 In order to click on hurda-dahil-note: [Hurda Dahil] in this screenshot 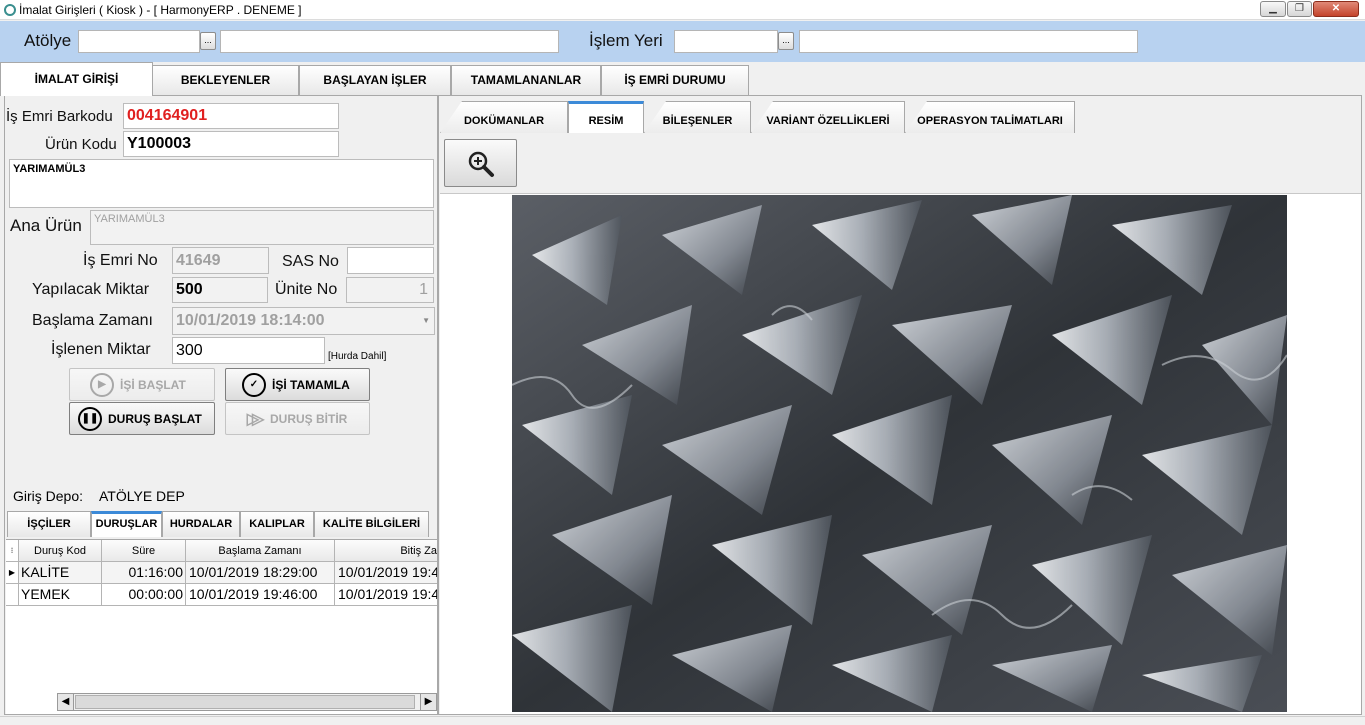, I will do `click(357, 356)`.